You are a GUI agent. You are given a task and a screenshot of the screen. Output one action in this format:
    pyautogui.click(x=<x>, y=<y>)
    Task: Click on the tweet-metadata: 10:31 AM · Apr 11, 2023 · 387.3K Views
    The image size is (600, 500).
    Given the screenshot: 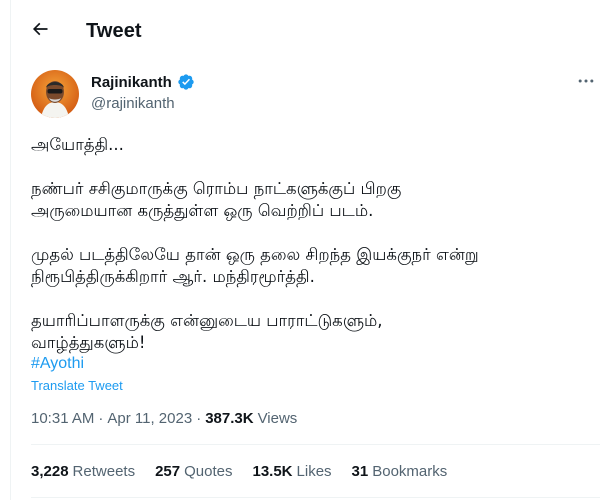 What is the action you would take?
    pyautogui.click(x=164, y=418)
    